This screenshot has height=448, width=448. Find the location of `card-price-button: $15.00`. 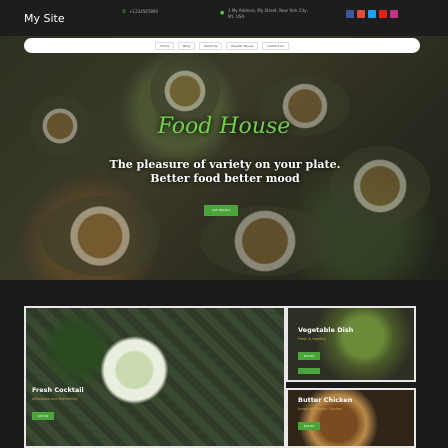

card-price-button: $15.00 is located at coordinates (43, 416).